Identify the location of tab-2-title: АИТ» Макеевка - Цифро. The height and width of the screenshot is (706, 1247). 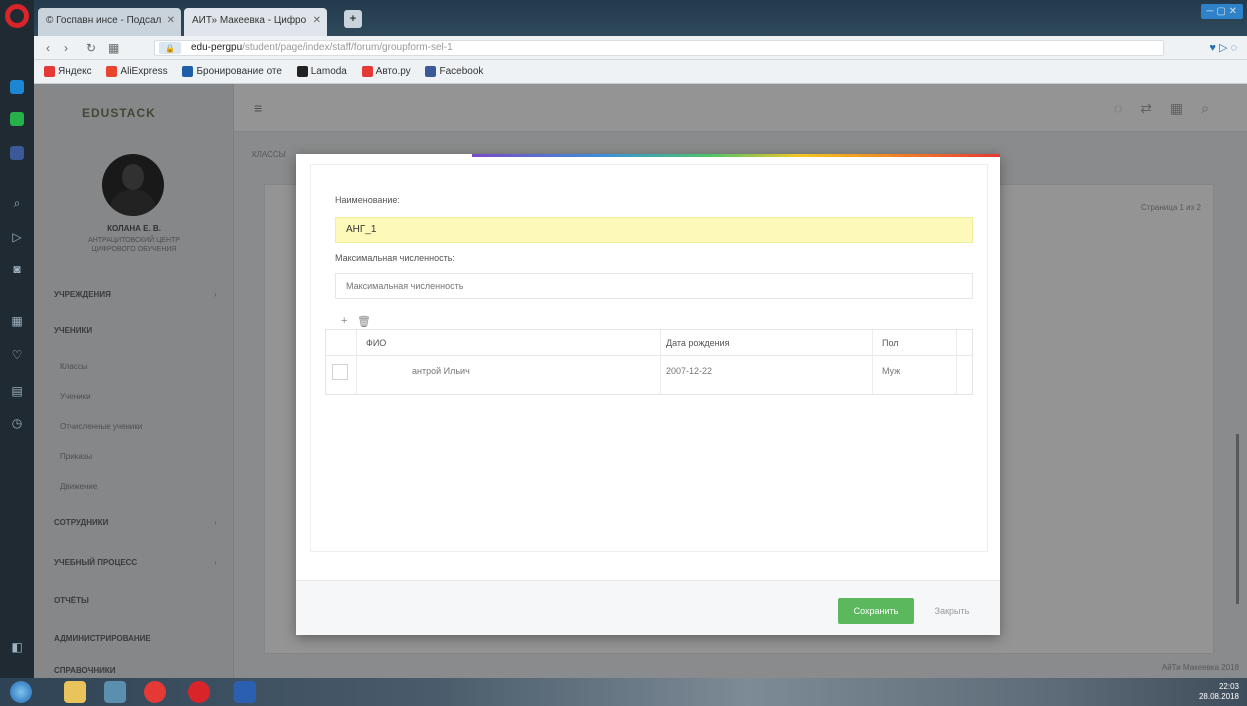
(249, 20).